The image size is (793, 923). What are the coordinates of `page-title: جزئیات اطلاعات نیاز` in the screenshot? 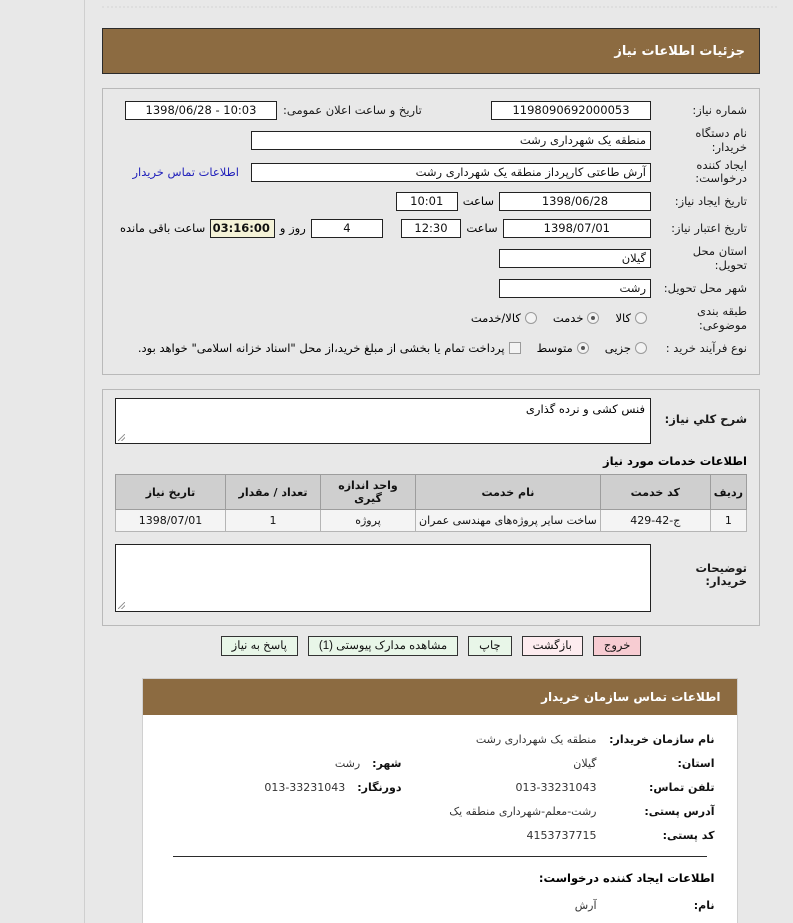 It's located at (679, 51).